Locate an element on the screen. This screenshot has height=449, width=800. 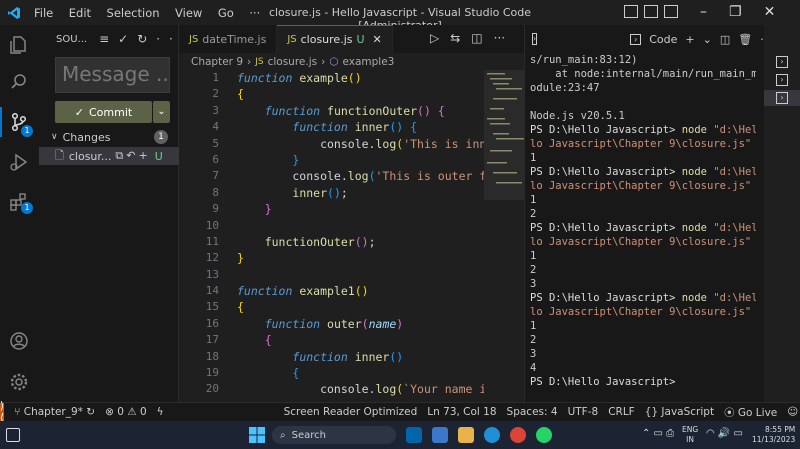
breadcrumb-symbol: example3 is located at coordinates (368, 62).